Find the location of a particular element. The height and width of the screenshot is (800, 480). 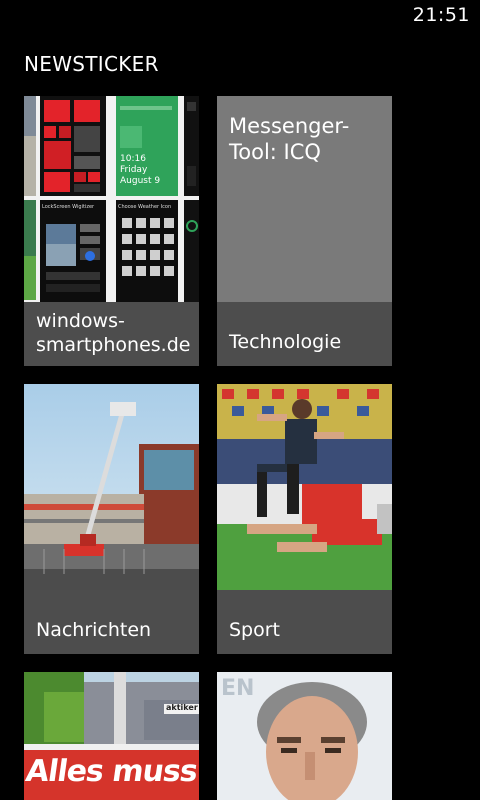

phone-screenshots-graphic is located at coordinates (111, 199).